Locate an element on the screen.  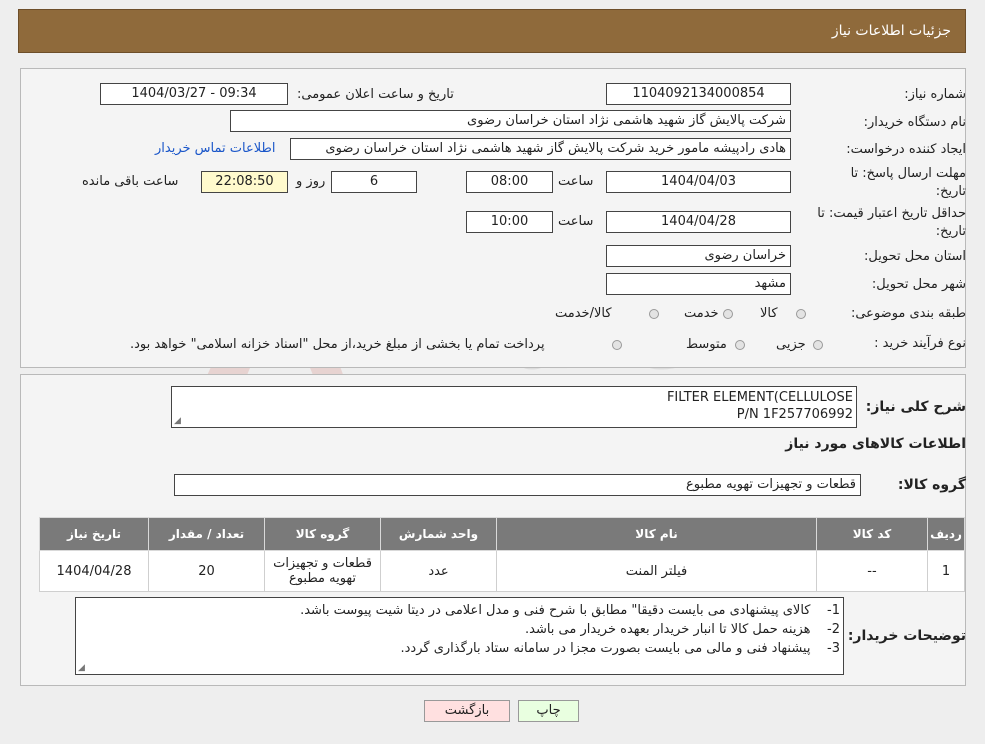
process-label: نوع فرآیند خرید : is located at coordinates (920, 343).